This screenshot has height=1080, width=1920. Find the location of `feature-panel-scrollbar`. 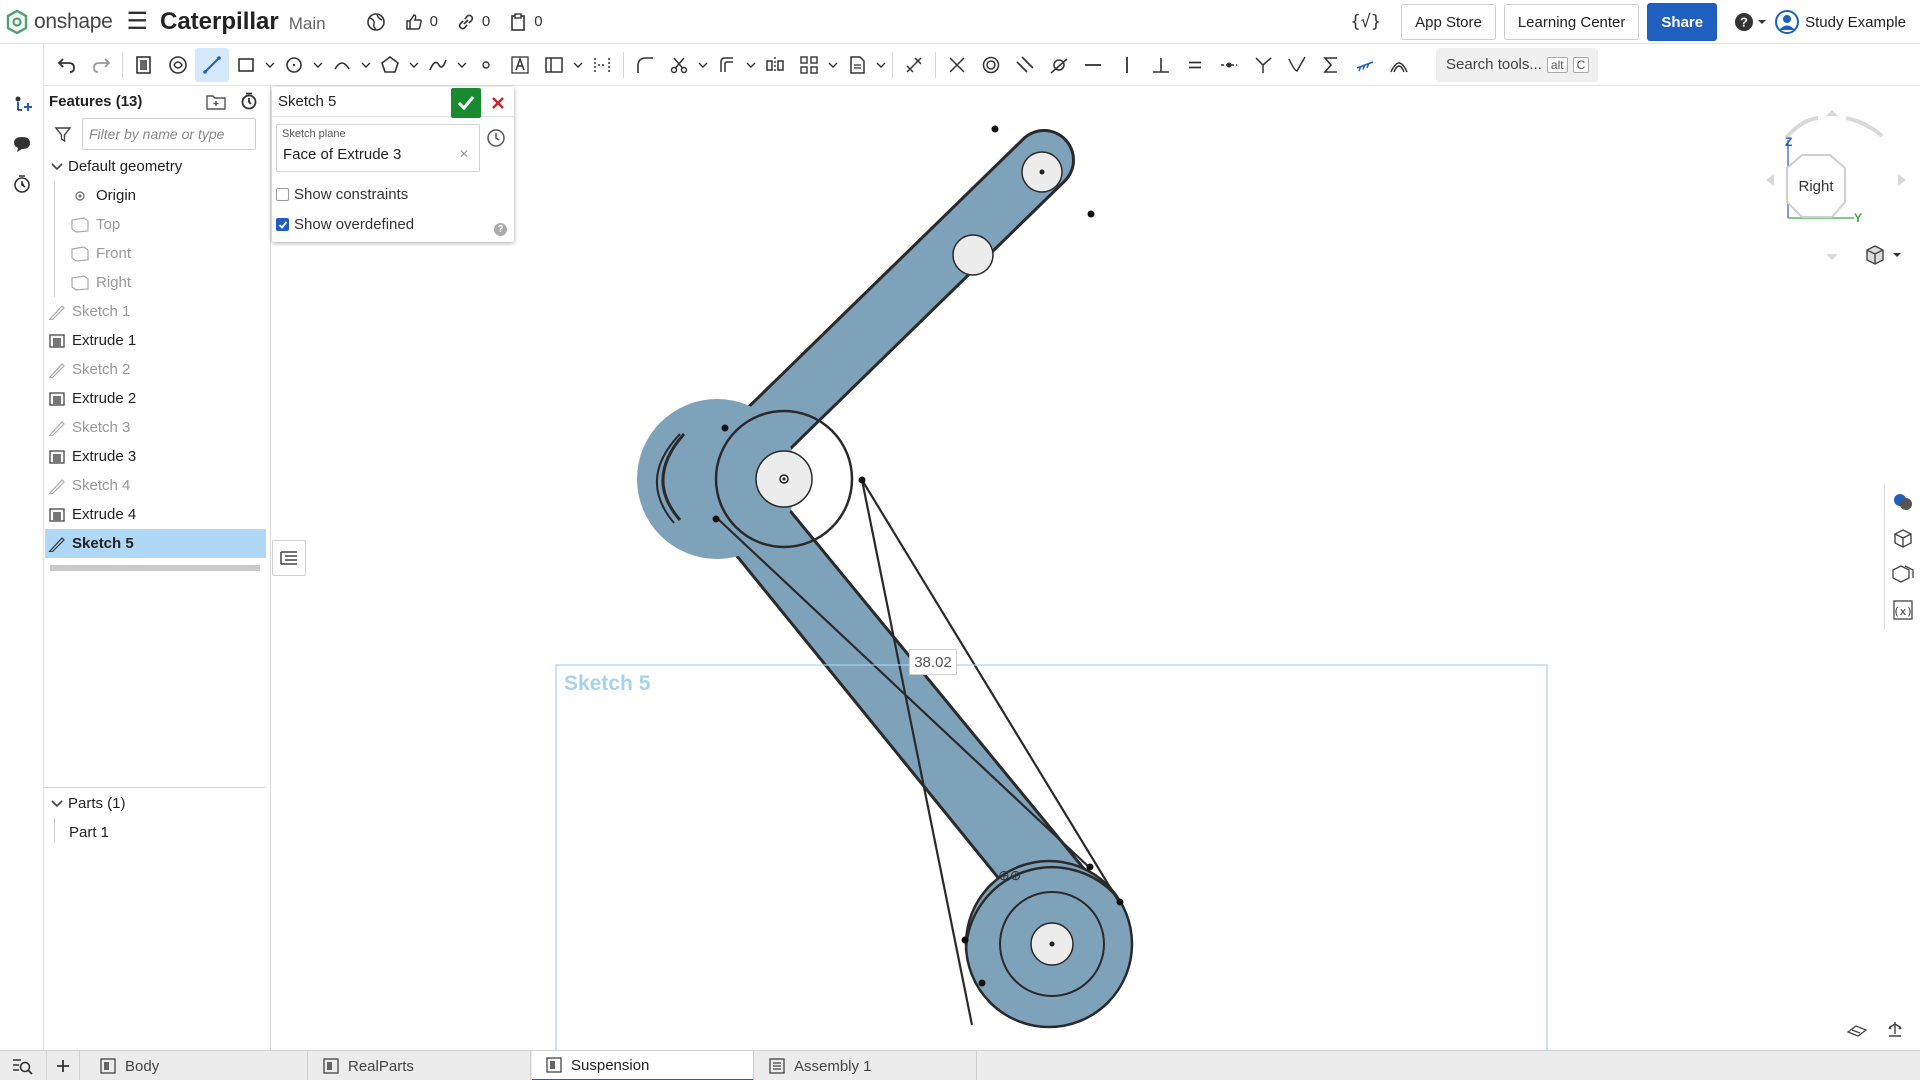

feature-panel-scrollbar is located at coordinates (155, 568).